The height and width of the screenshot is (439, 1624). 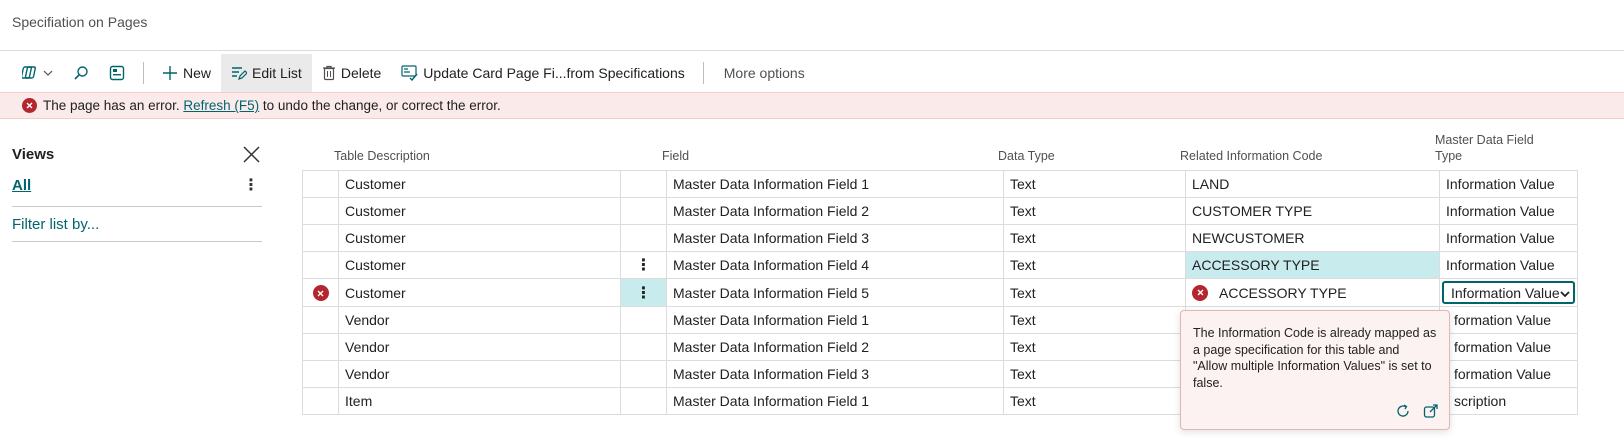 What do you see at coordinates (251, 185) in the screenshot?
I see `view-options-icon: ⋮` at bounding box center [251, 185].